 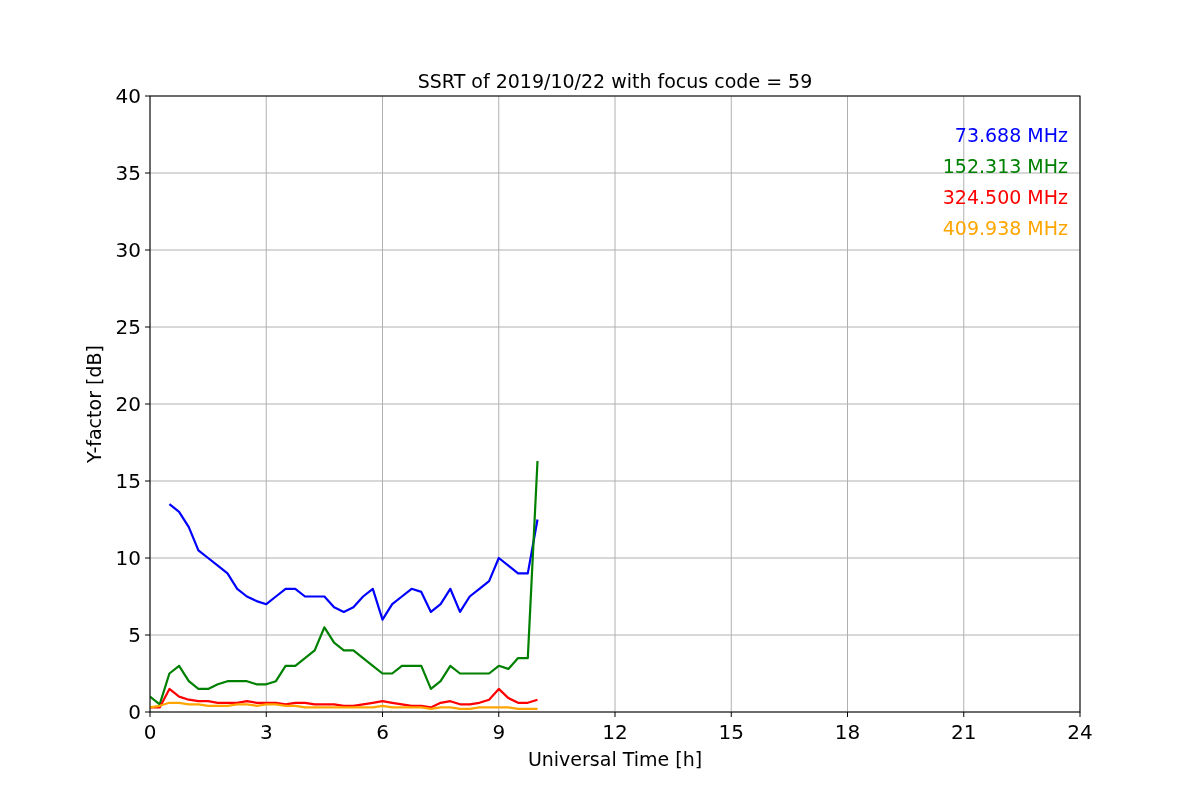 I want to click on tick-label: 24, so click(x=1080, y=732).